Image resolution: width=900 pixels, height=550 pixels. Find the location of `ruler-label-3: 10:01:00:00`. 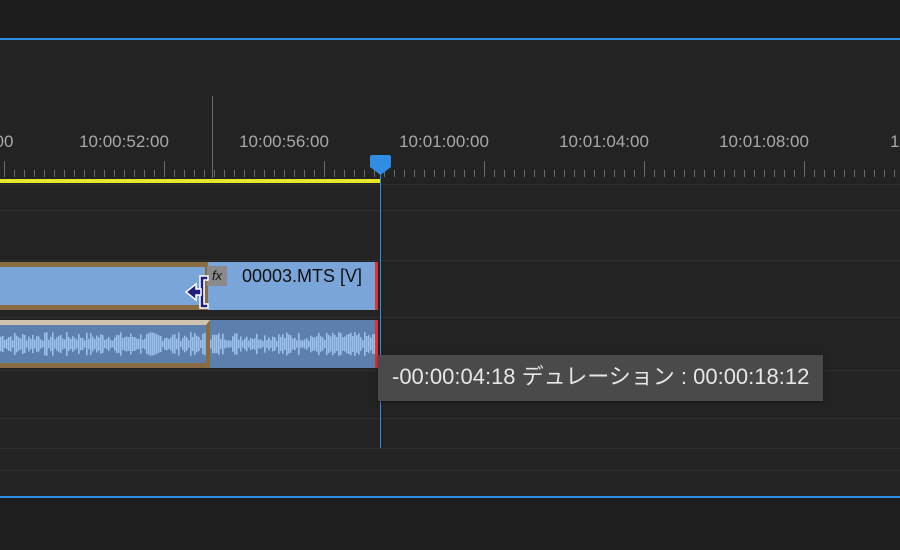

ruler-label-3: 10:01:00:00 is located at coordinates (444, 141).